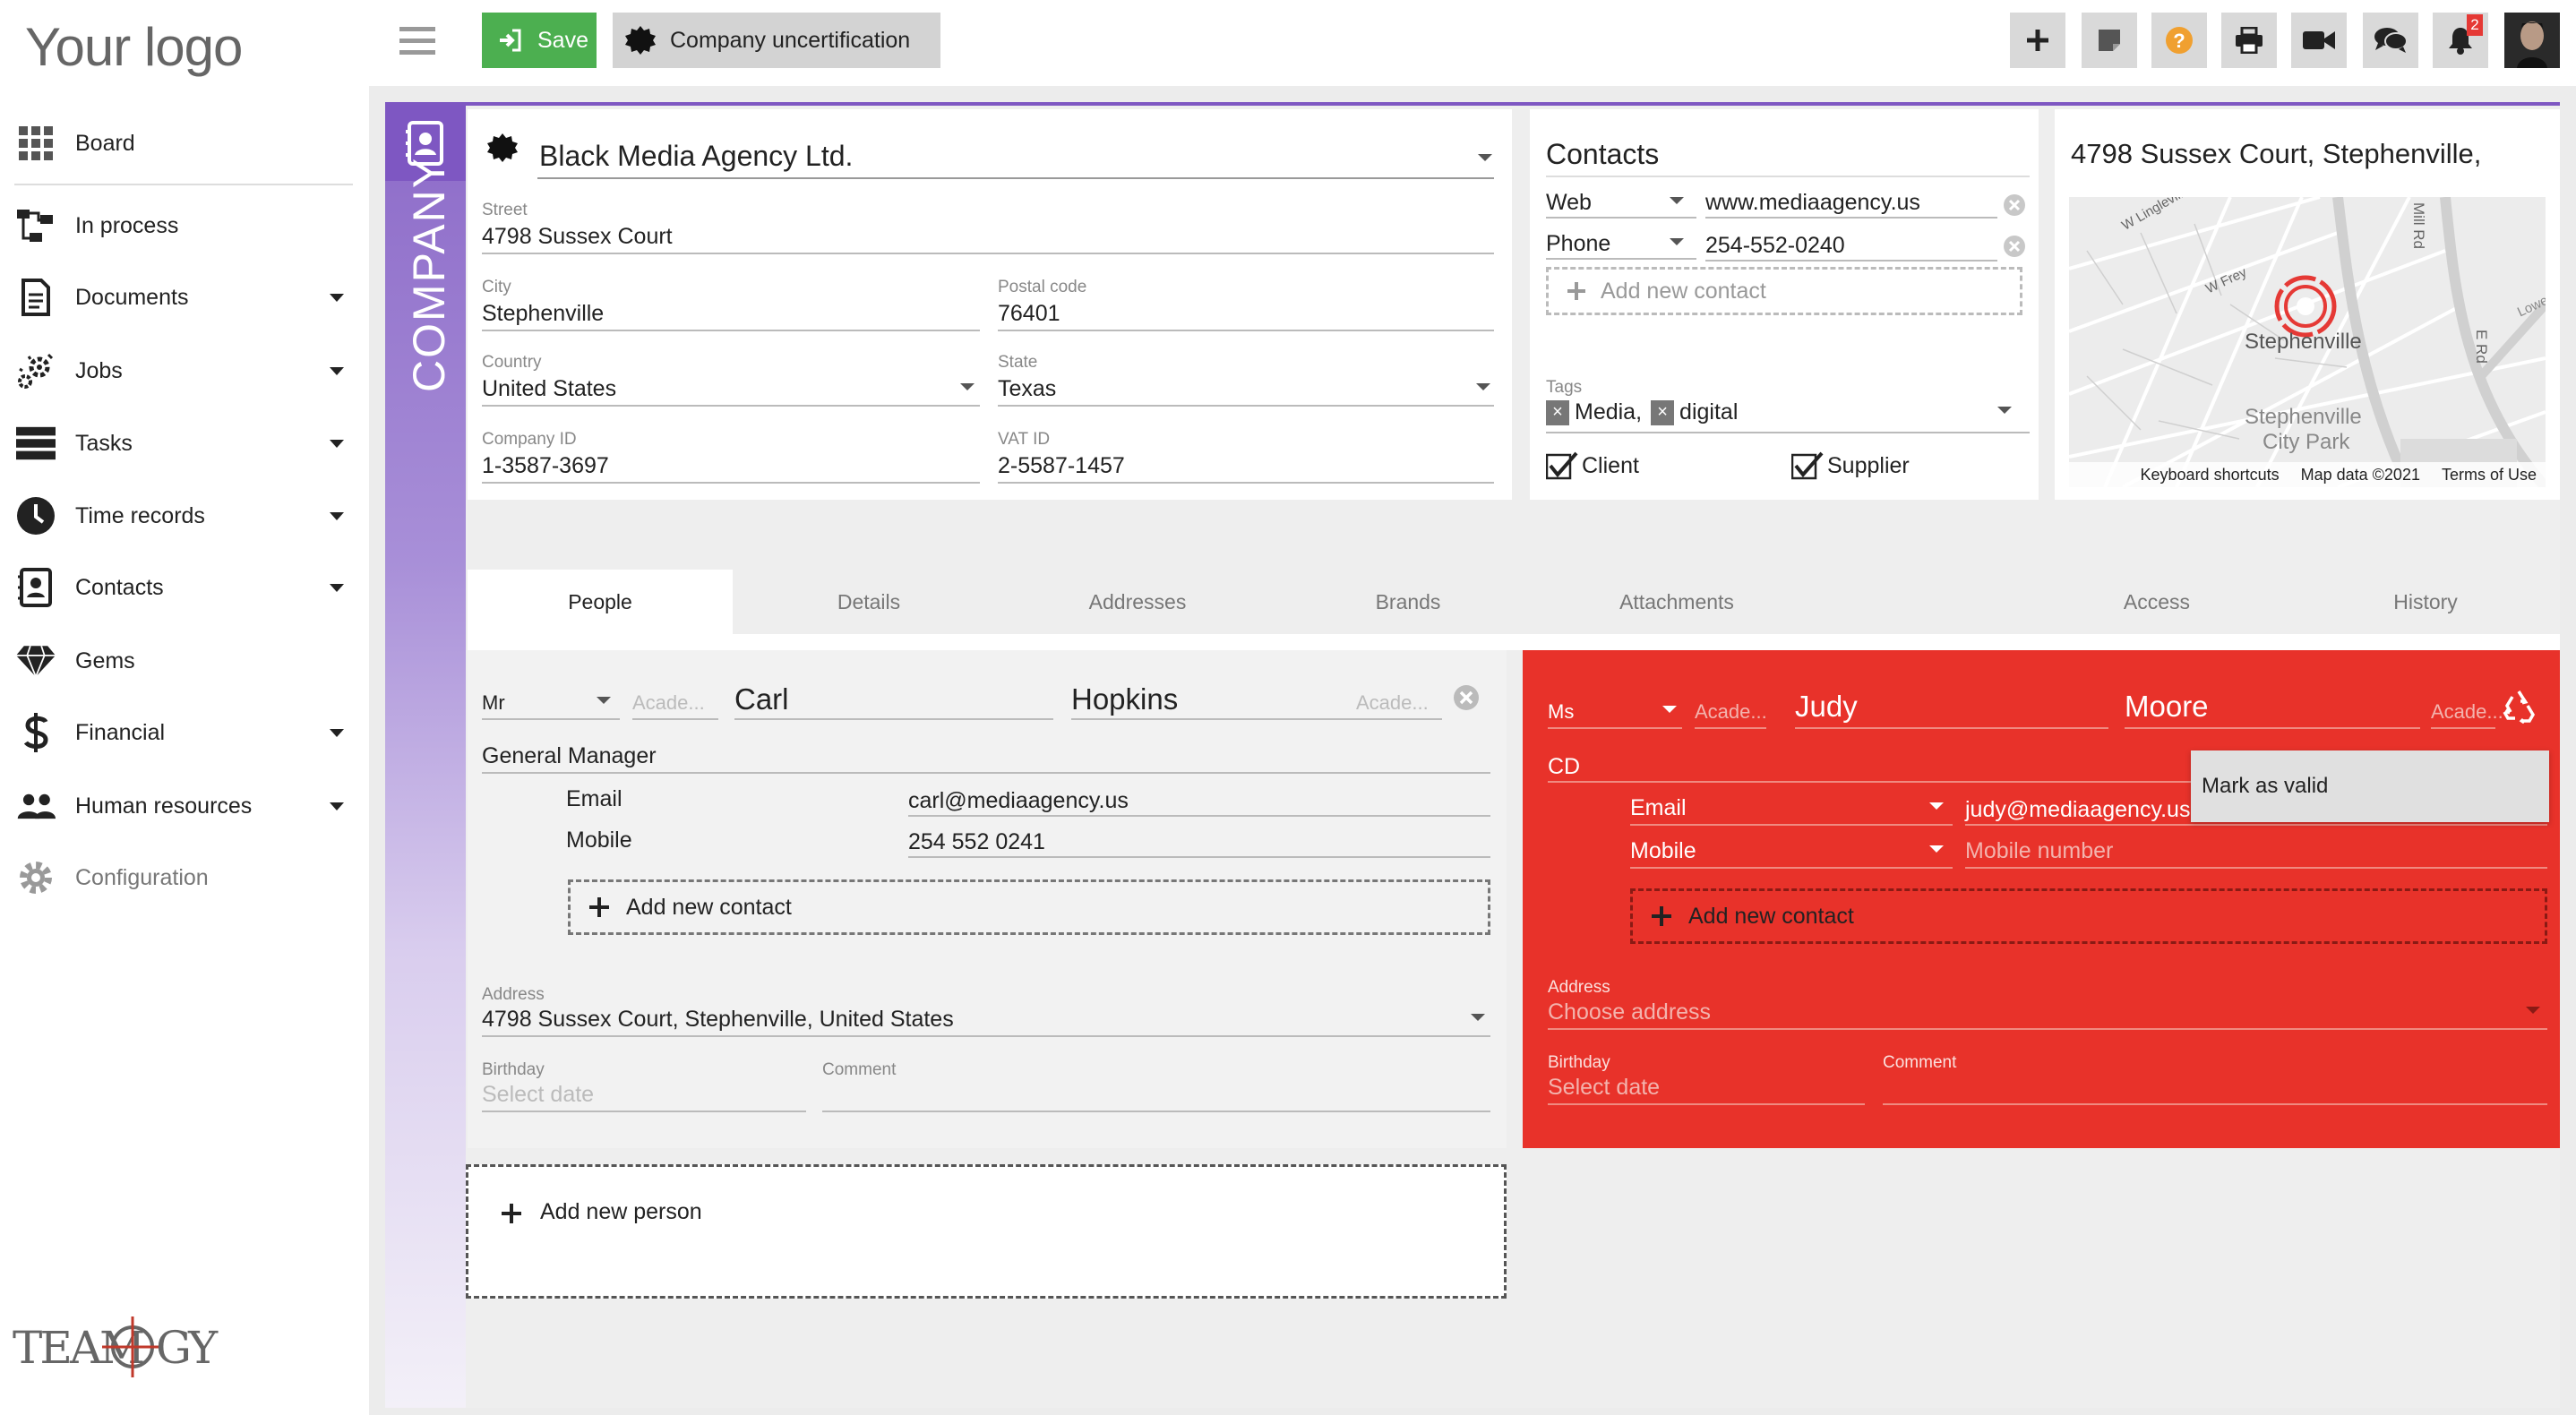 The width and height of the screenshot is (2576, 1415). I want to click on salutation-select: Ms, so click(1561, 712).